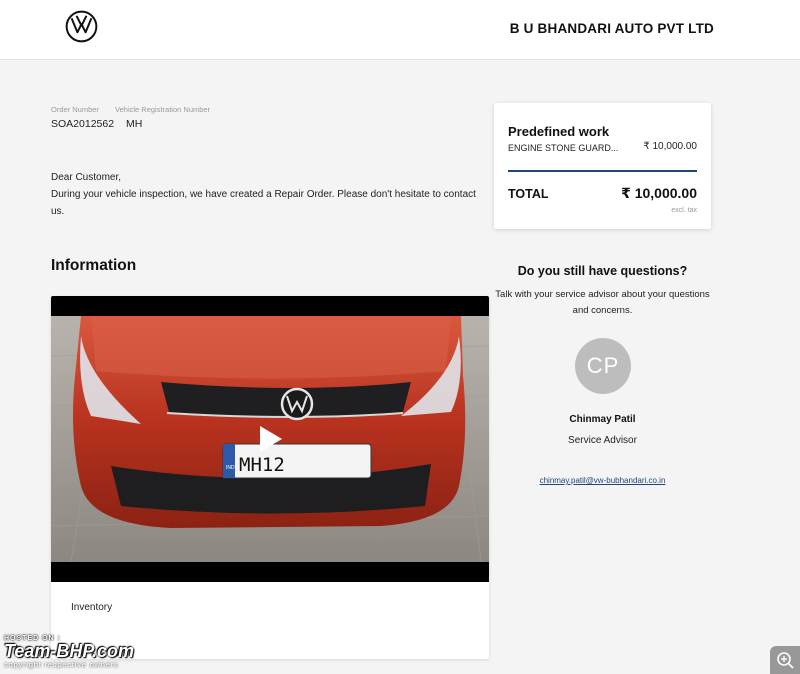  I want to click on registration-value: MH, so click(134, 124).